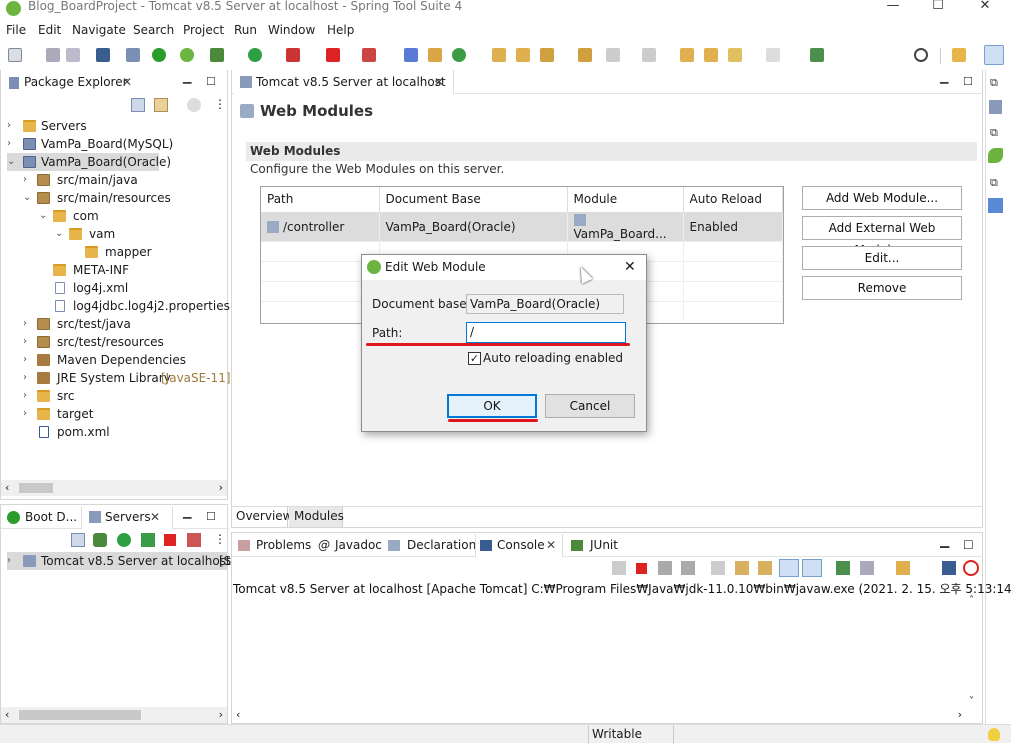 This screenshot has width=1011, height=744. I want to click on stop-server-icon, so click(170, 540).